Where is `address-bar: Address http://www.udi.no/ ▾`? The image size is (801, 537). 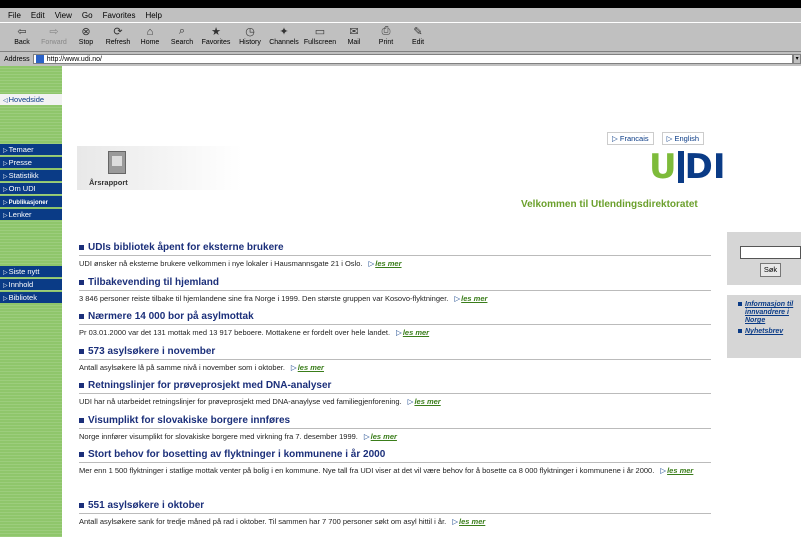
address-bar: Address http://www.udi.no/ ▾ is located at coordinates (400, 59).